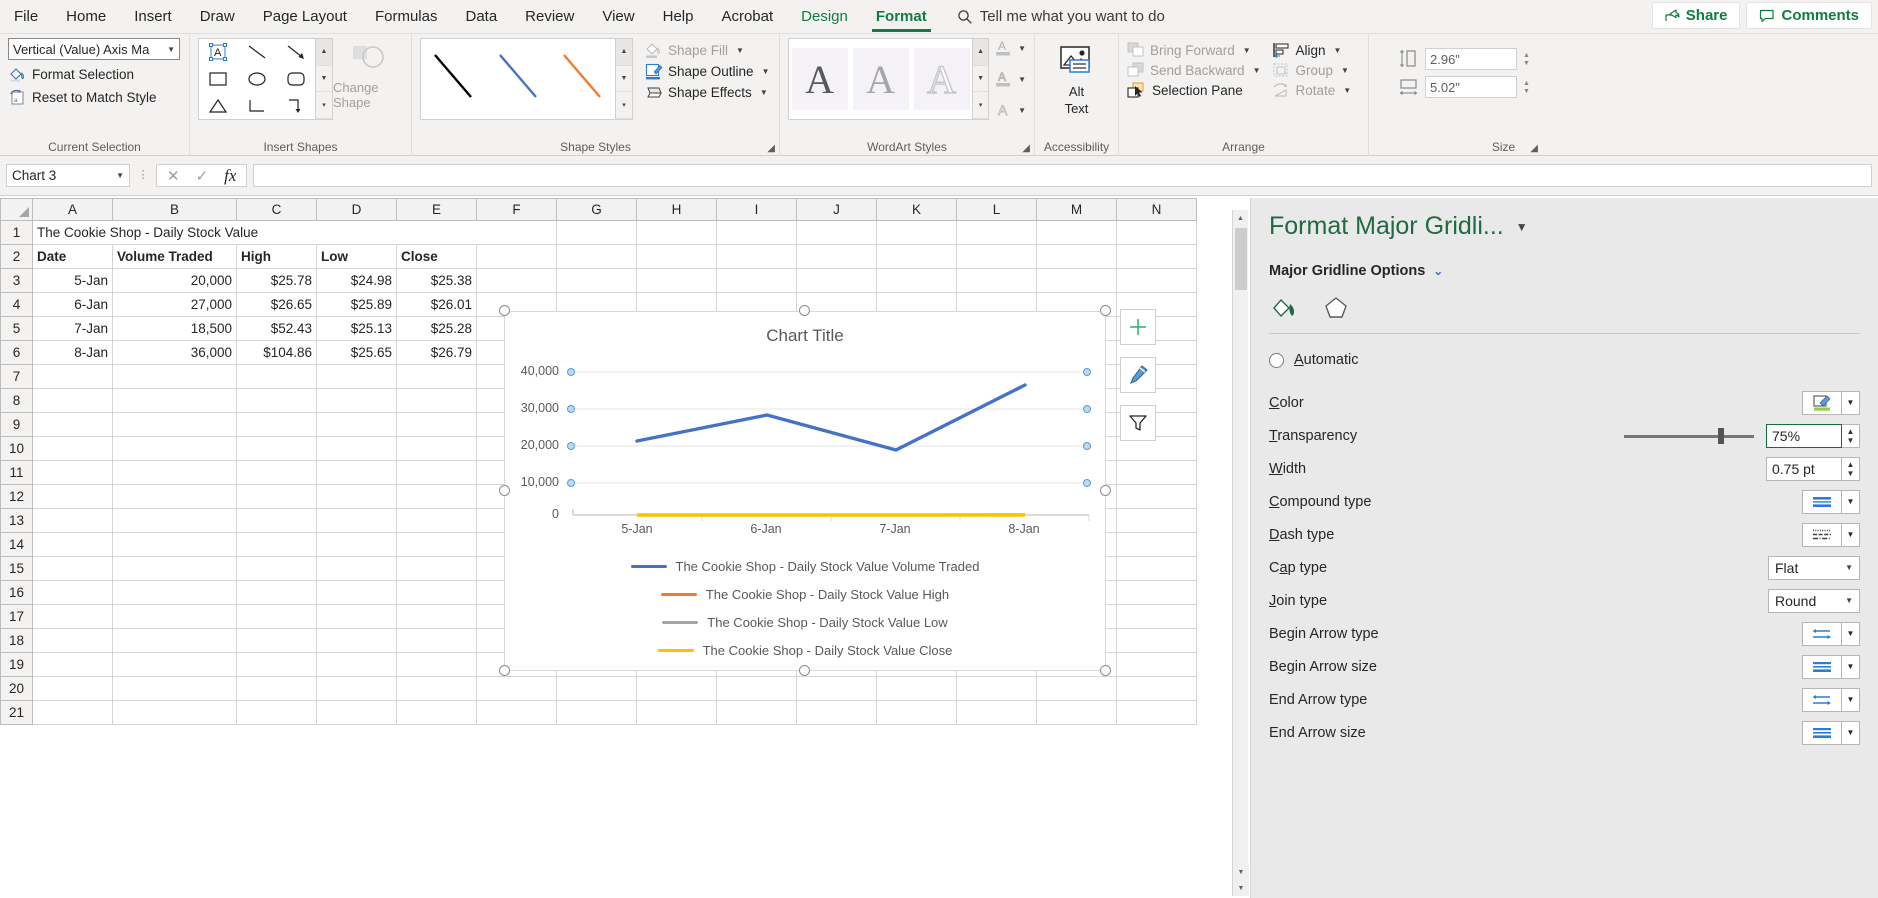  Describe the element at coordinates (276, 520) in the screenshot. I see `cell-C13` at that location.